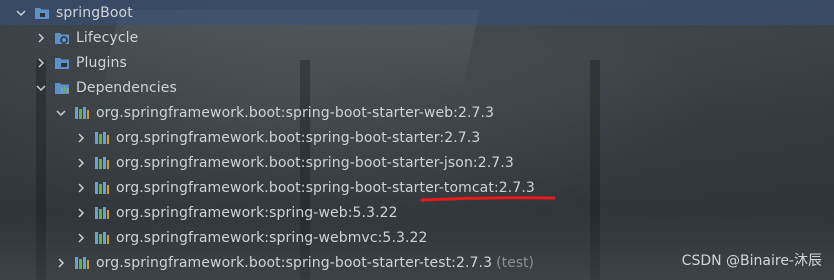 Image resolution: width=834 pixels, height=280 pixels. What do you see at coordinates (417, 37) in the screenshot?
I see `tree-row-lifecycle: Lifecycle` at bounding box center [417, 37].